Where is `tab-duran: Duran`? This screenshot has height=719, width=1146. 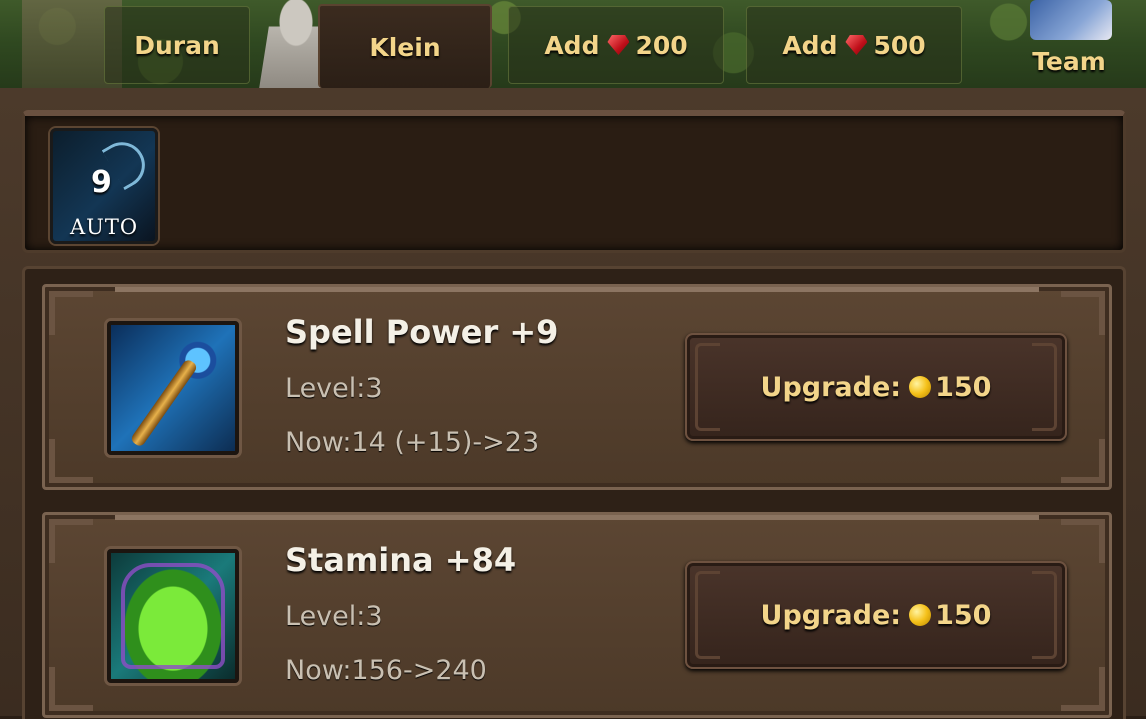 tab-duran: Duran is located at coordinates (177, 45).